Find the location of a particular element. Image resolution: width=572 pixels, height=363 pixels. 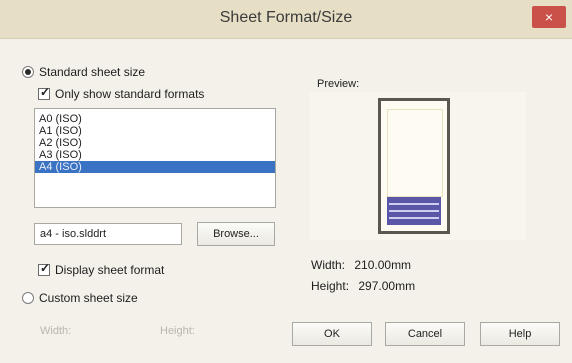

display-sheet-format-option: Display sheet format is located at coordinates (101, 269).